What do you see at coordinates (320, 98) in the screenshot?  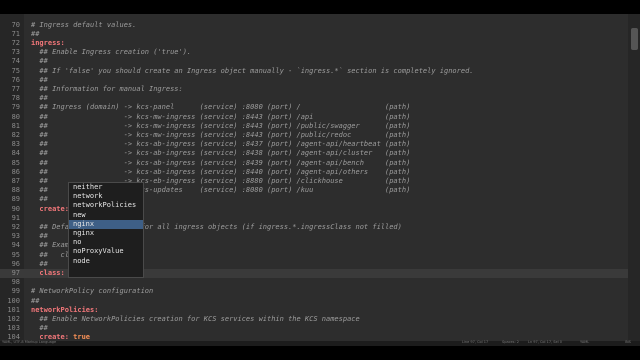 I see `code-line: 78 ##` at bounding box center [320, 98].